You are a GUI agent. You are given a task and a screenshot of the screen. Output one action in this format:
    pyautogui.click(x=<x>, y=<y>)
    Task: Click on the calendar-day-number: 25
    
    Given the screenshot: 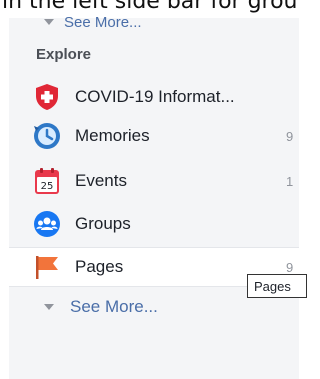 What is the action you would take?
    pyautogui.click(x=47, y=186)
    